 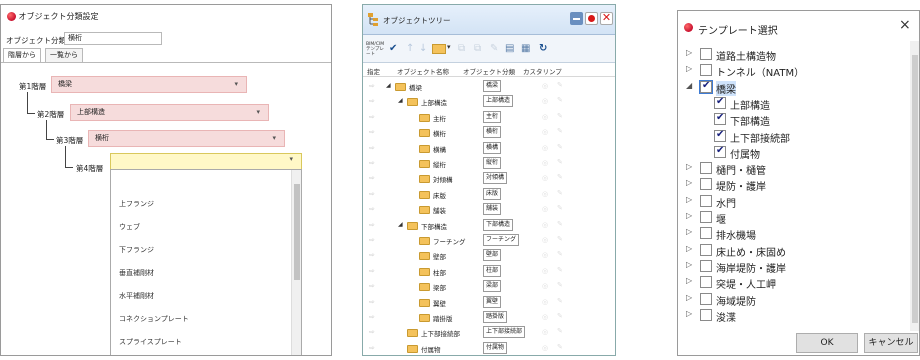 What do you see at coordinates (113, 38) in the screenshot?
I see `object-class-input: 横桁` at bounding box center [113, 38].